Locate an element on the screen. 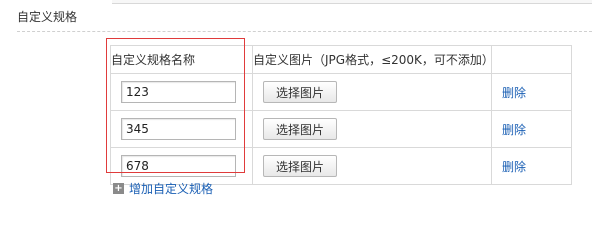 Image resolution: width=592 pixels, height=240 pixels. header-action is located at coordinates (531, 59).